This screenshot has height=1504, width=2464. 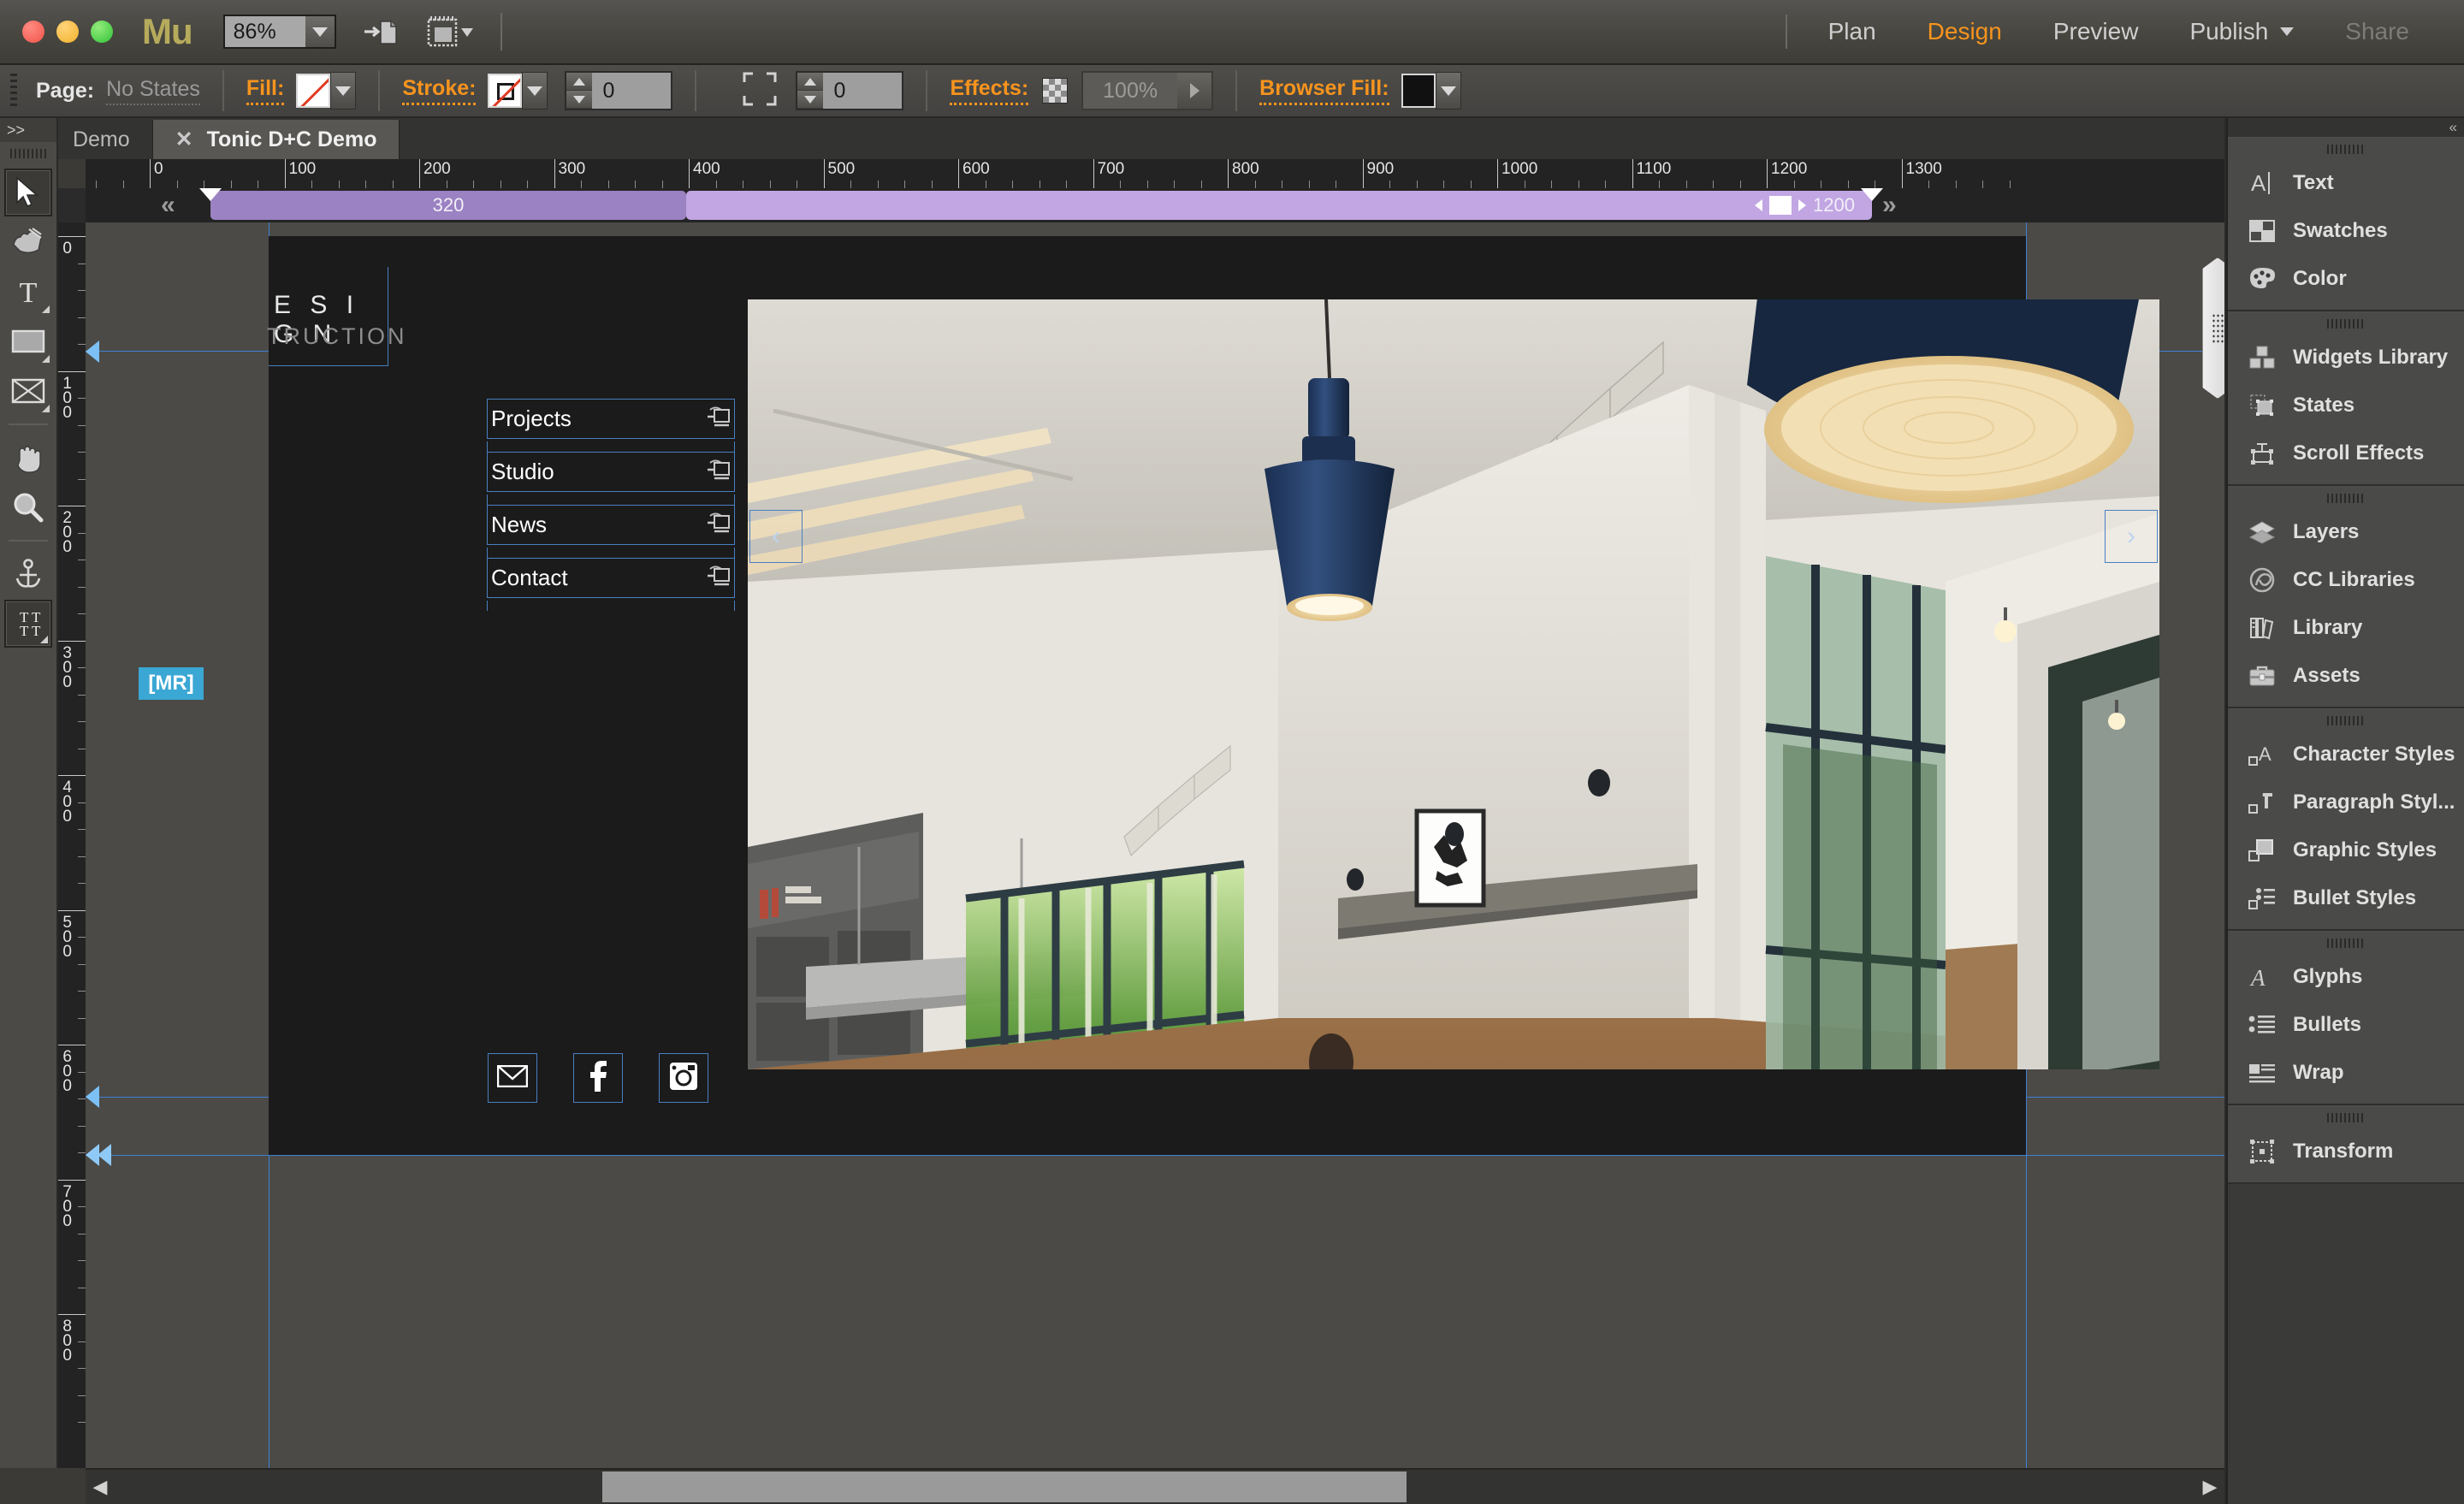 I want to click on tools-collapse-button: >>, so click(x=28, y=130).